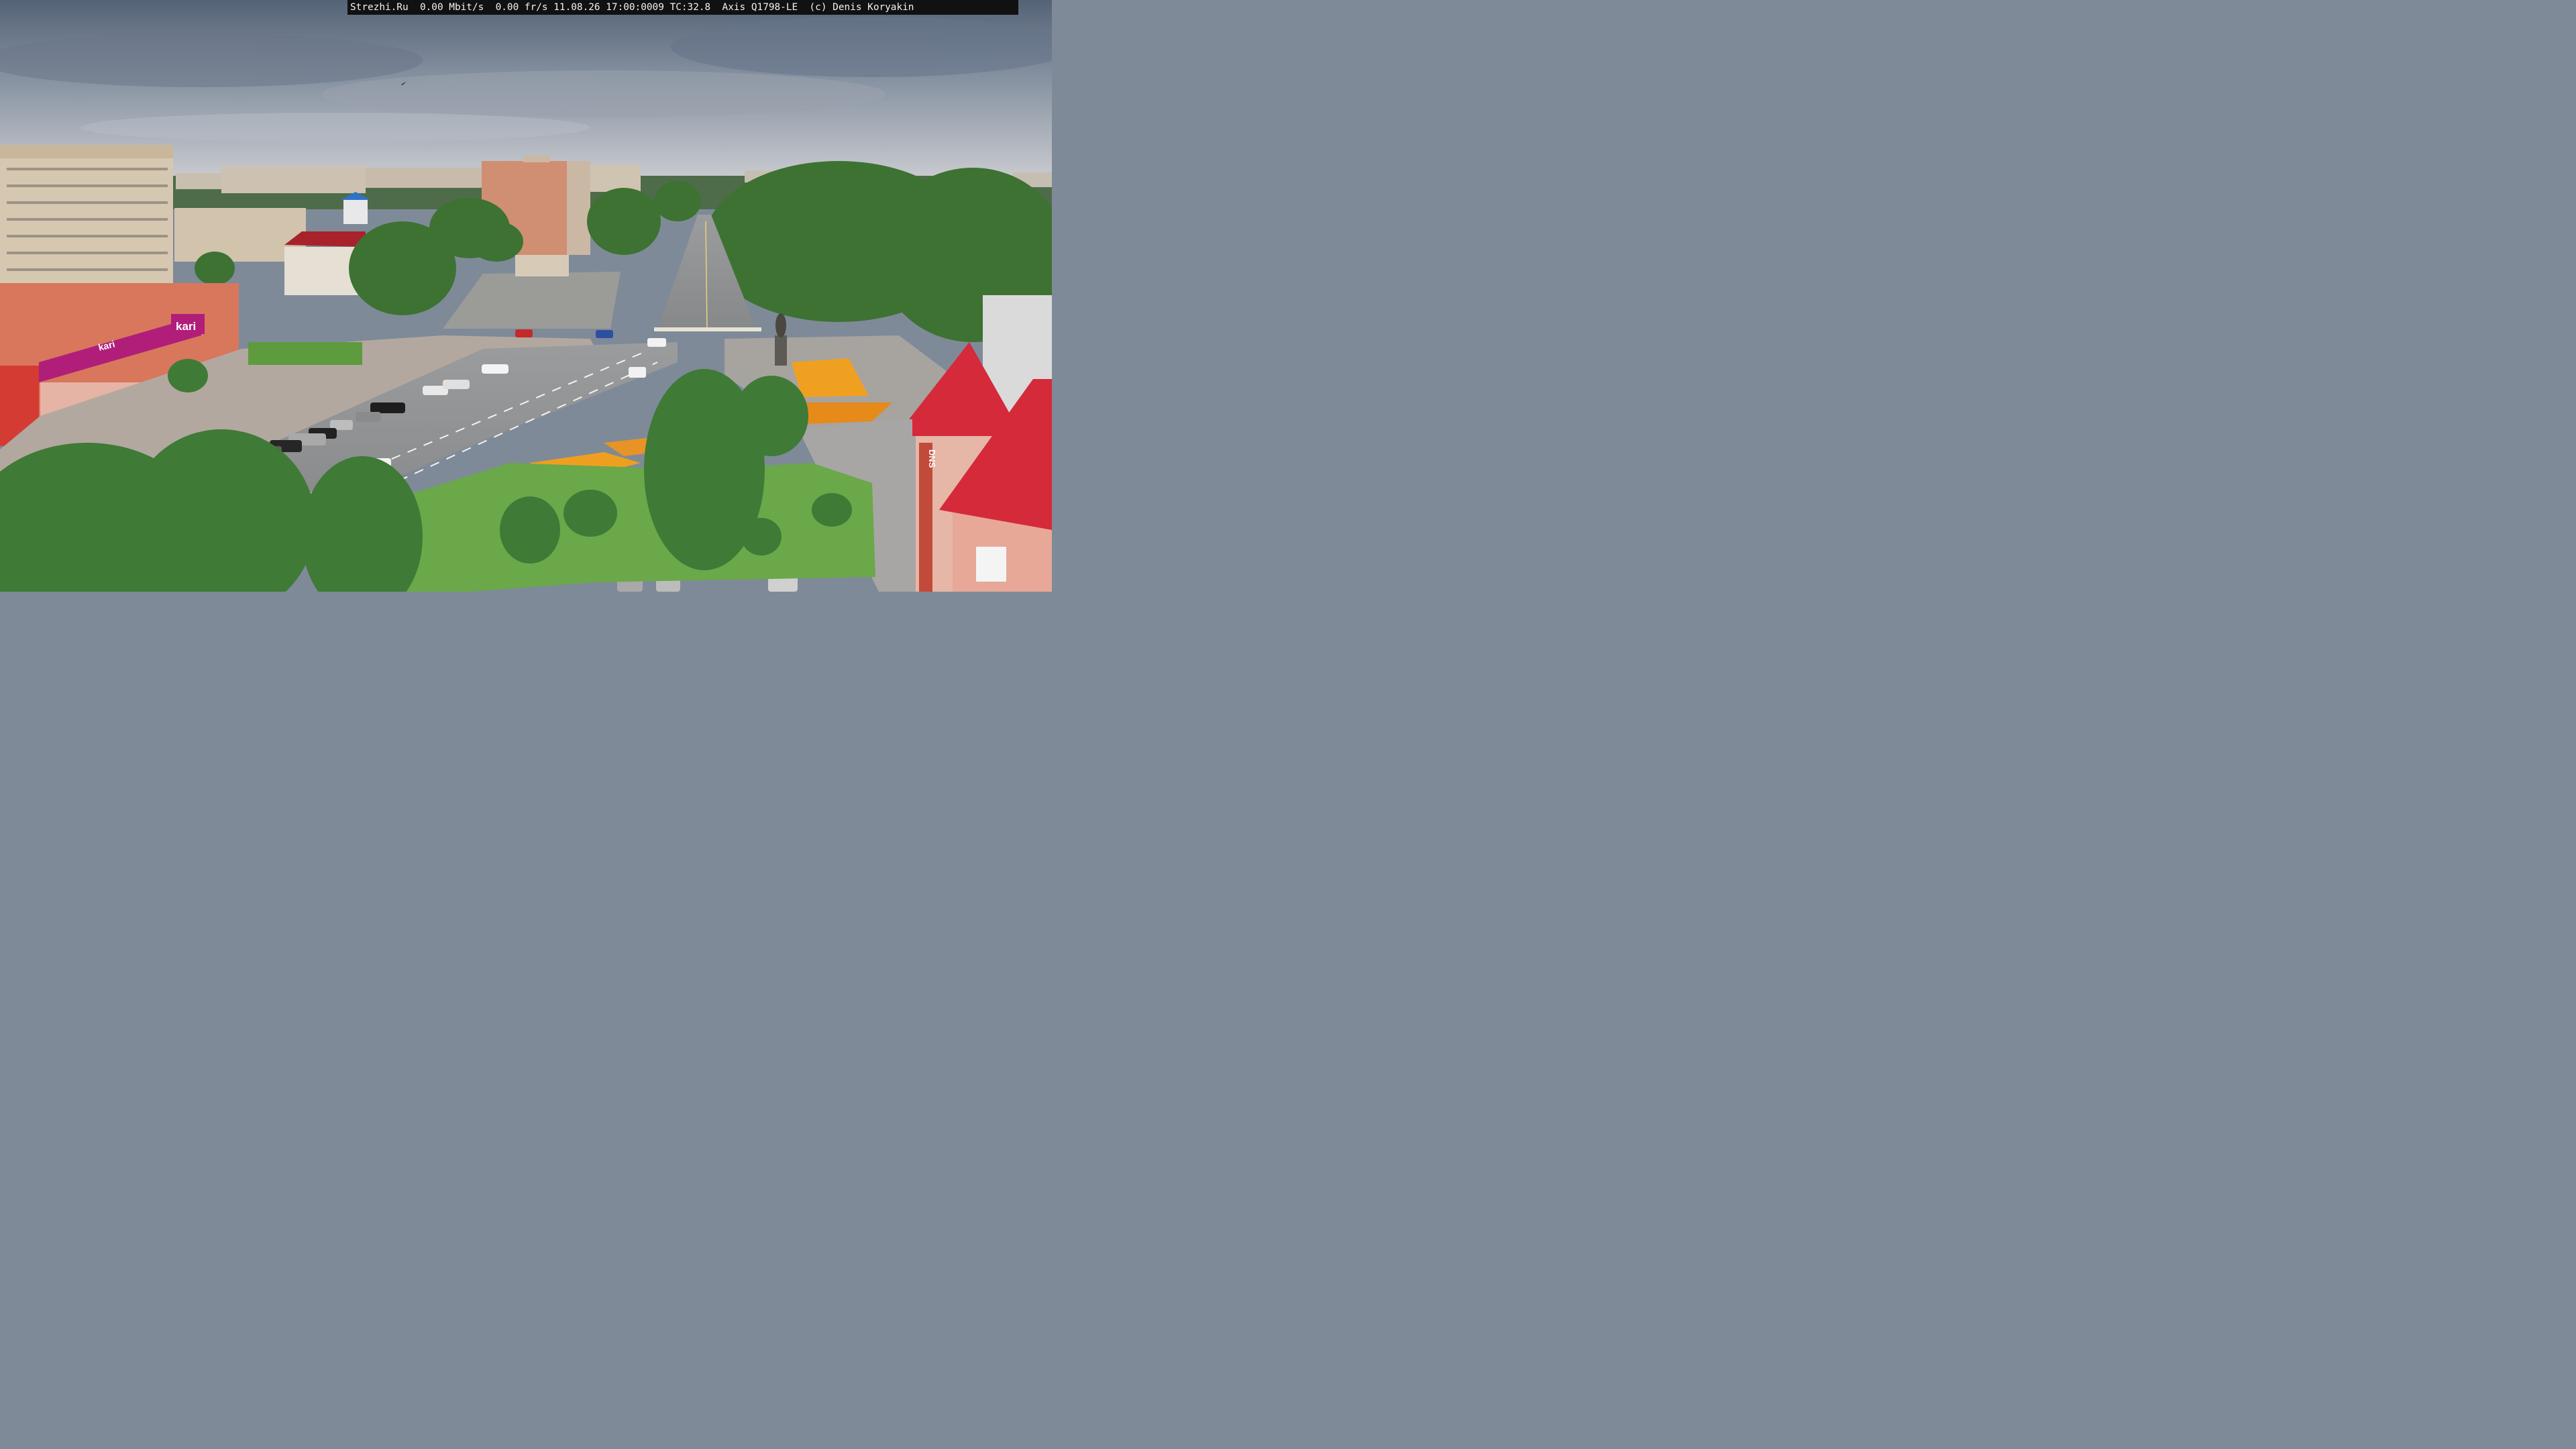  I want to click on overlay-framerate: 0.00 fr/s, so click(521, 7).